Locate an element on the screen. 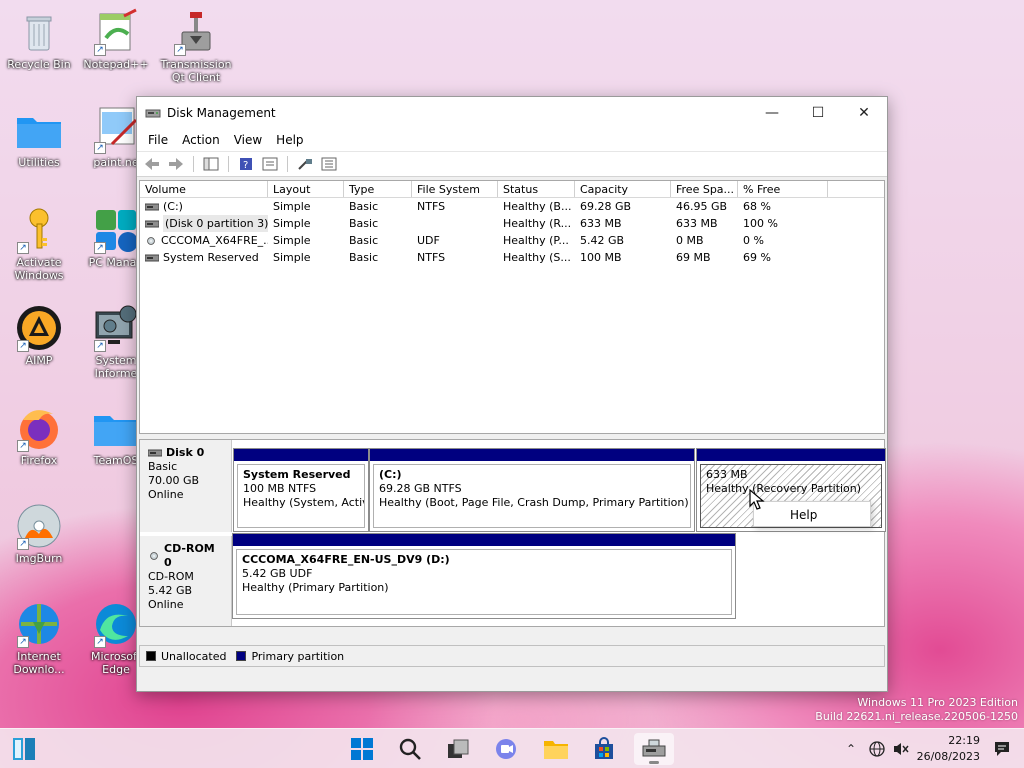 This screenshot has width=1024, height=768. desktop-icon-transmission: ↗ Transmission Qt Client is located at coordinates (196, 46).